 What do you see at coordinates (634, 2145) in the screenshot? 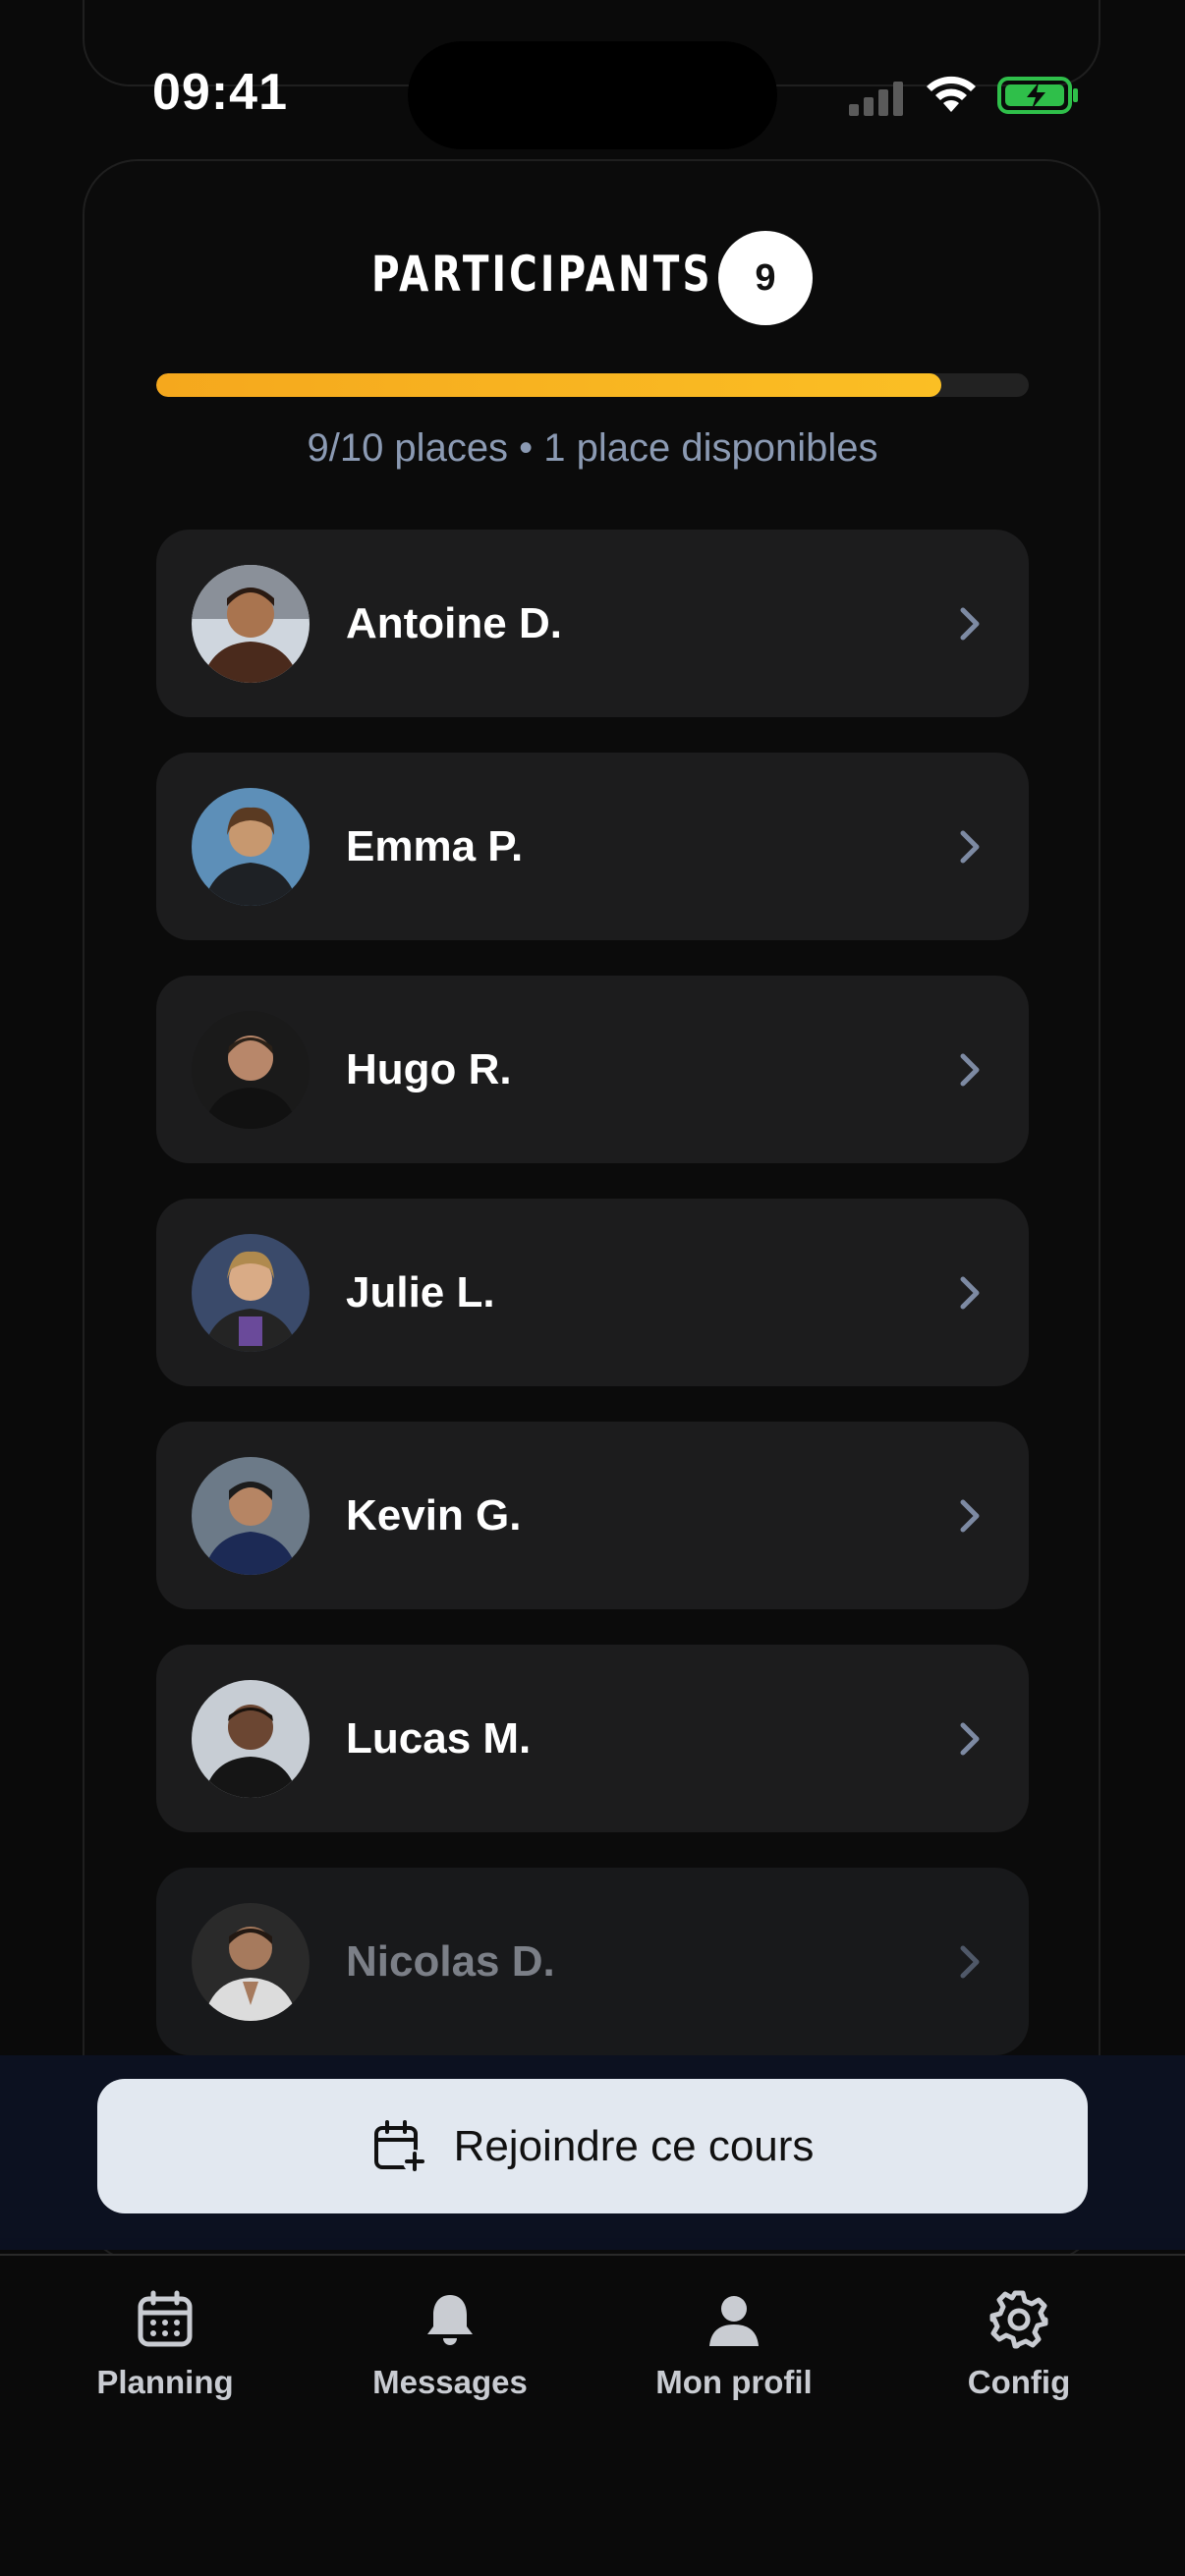
I see `join-course-label: Rejoindre ce cours` at bounding box center [634, 2145].